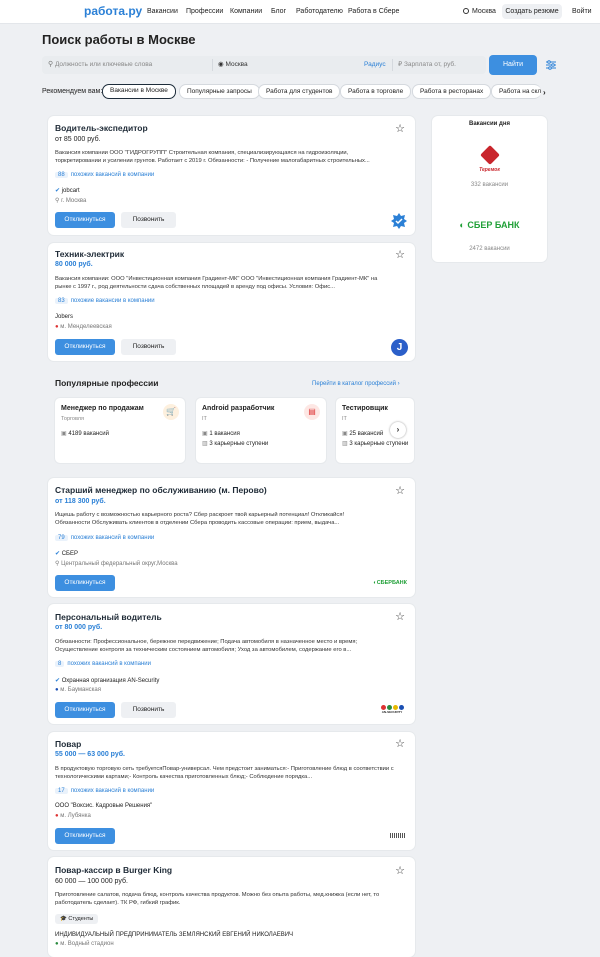 The width and height of the screenshot is (600, 957). Describe the element at coordinates (544, 92) in the screenshot. I see `chevron-right-icon: ›` at that location.